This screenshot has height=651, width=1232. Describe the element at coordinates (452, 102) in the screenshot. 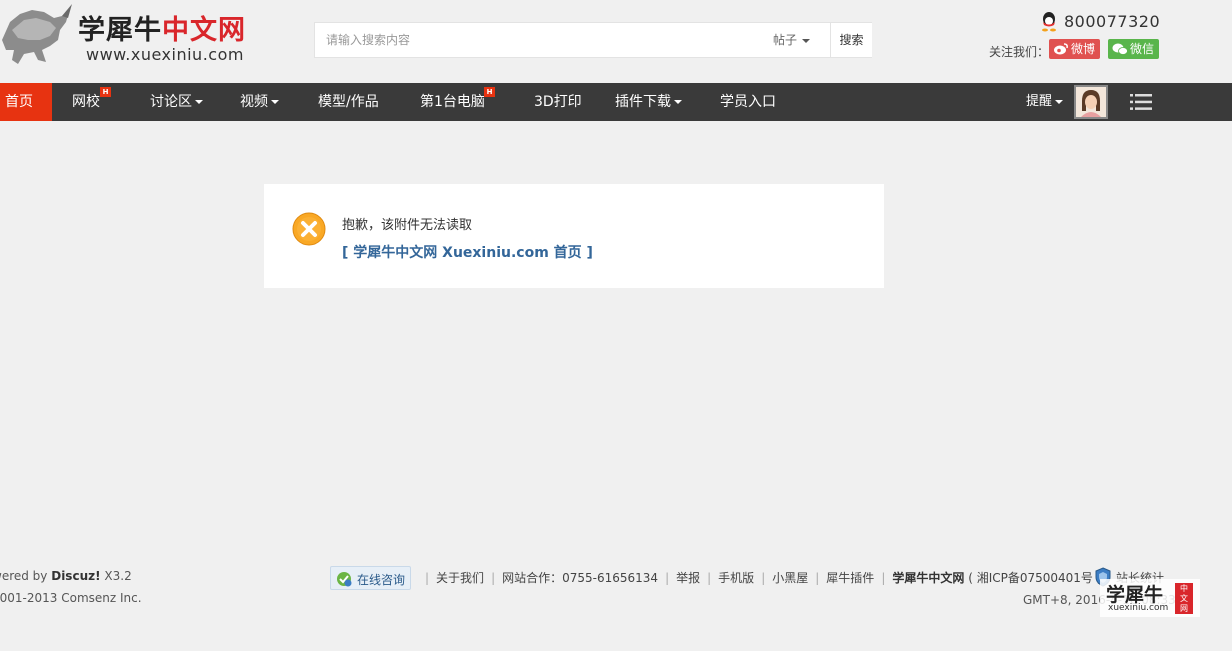

I see `nav-label: 第1台电脑` at that location.